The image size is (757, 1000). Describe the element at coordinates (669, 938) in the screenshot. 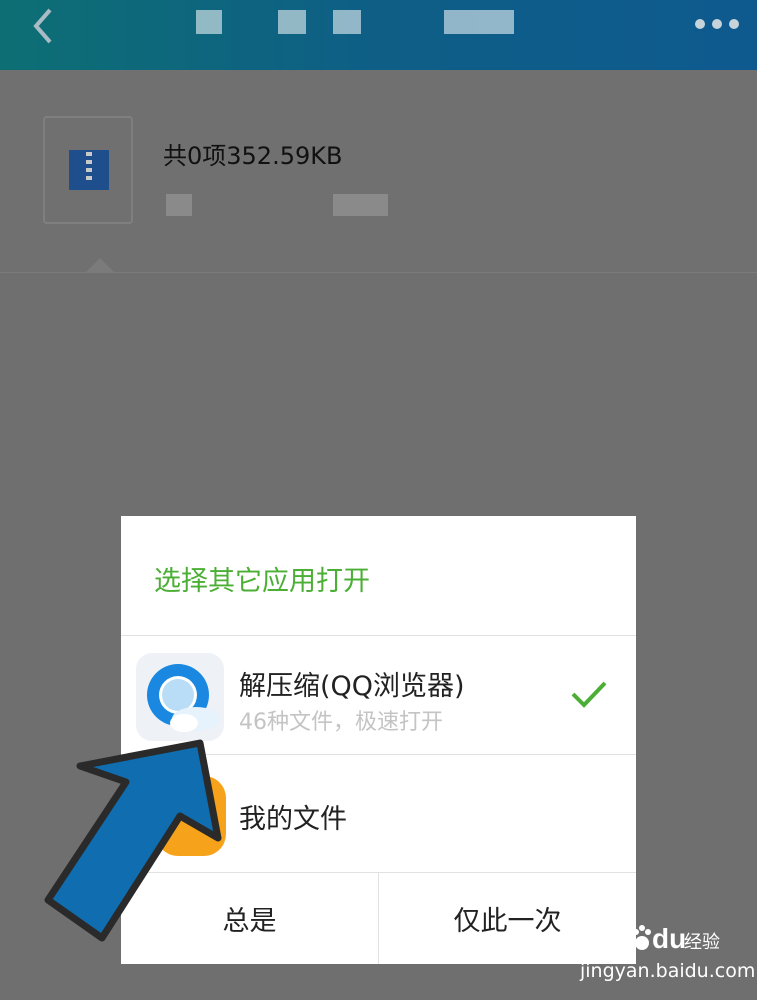

I see `svg-text: du` at that location.